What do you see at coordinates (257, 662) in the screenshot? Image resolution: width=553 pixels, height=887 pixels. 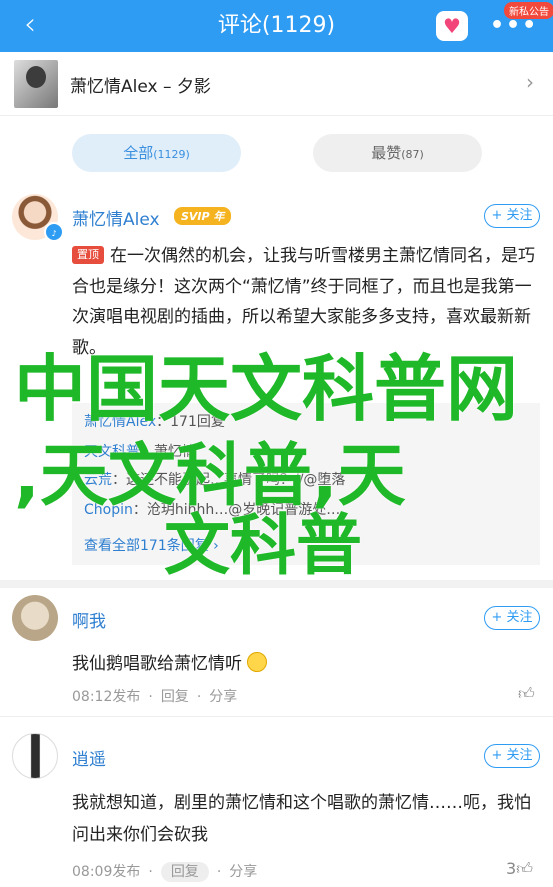 I see `emoji-icon` at bounding box center [257, 662].